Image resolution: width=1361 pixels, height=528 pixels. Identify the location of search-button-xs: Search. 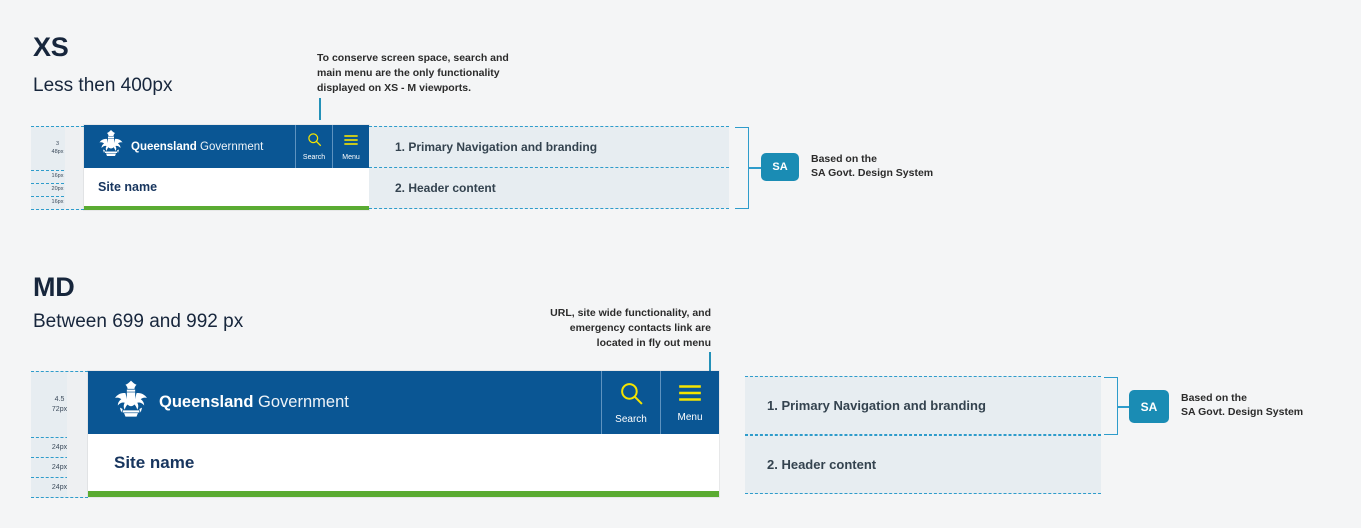
(313, 146).